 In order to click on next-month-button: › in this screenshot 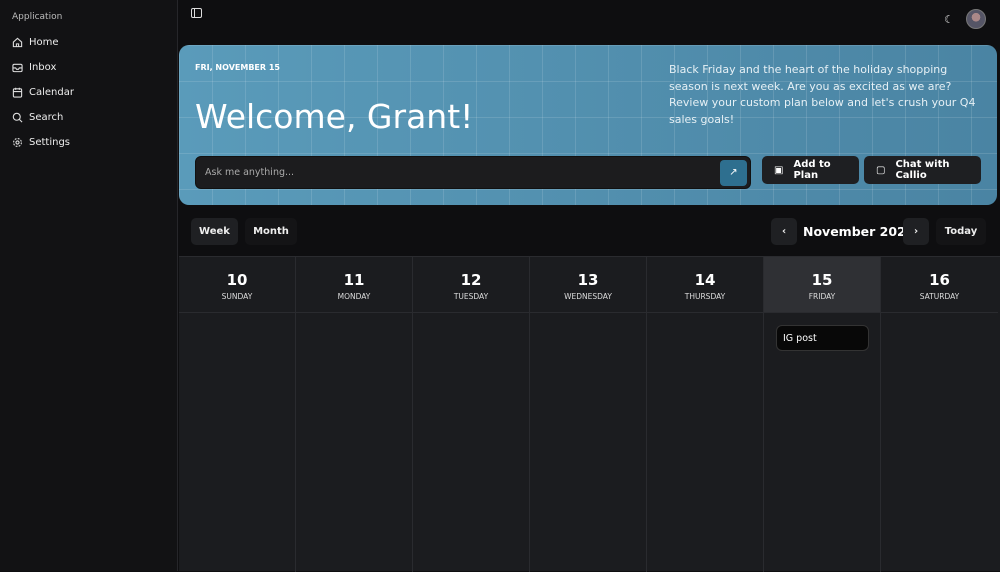, I will do `click(916, 231)`.